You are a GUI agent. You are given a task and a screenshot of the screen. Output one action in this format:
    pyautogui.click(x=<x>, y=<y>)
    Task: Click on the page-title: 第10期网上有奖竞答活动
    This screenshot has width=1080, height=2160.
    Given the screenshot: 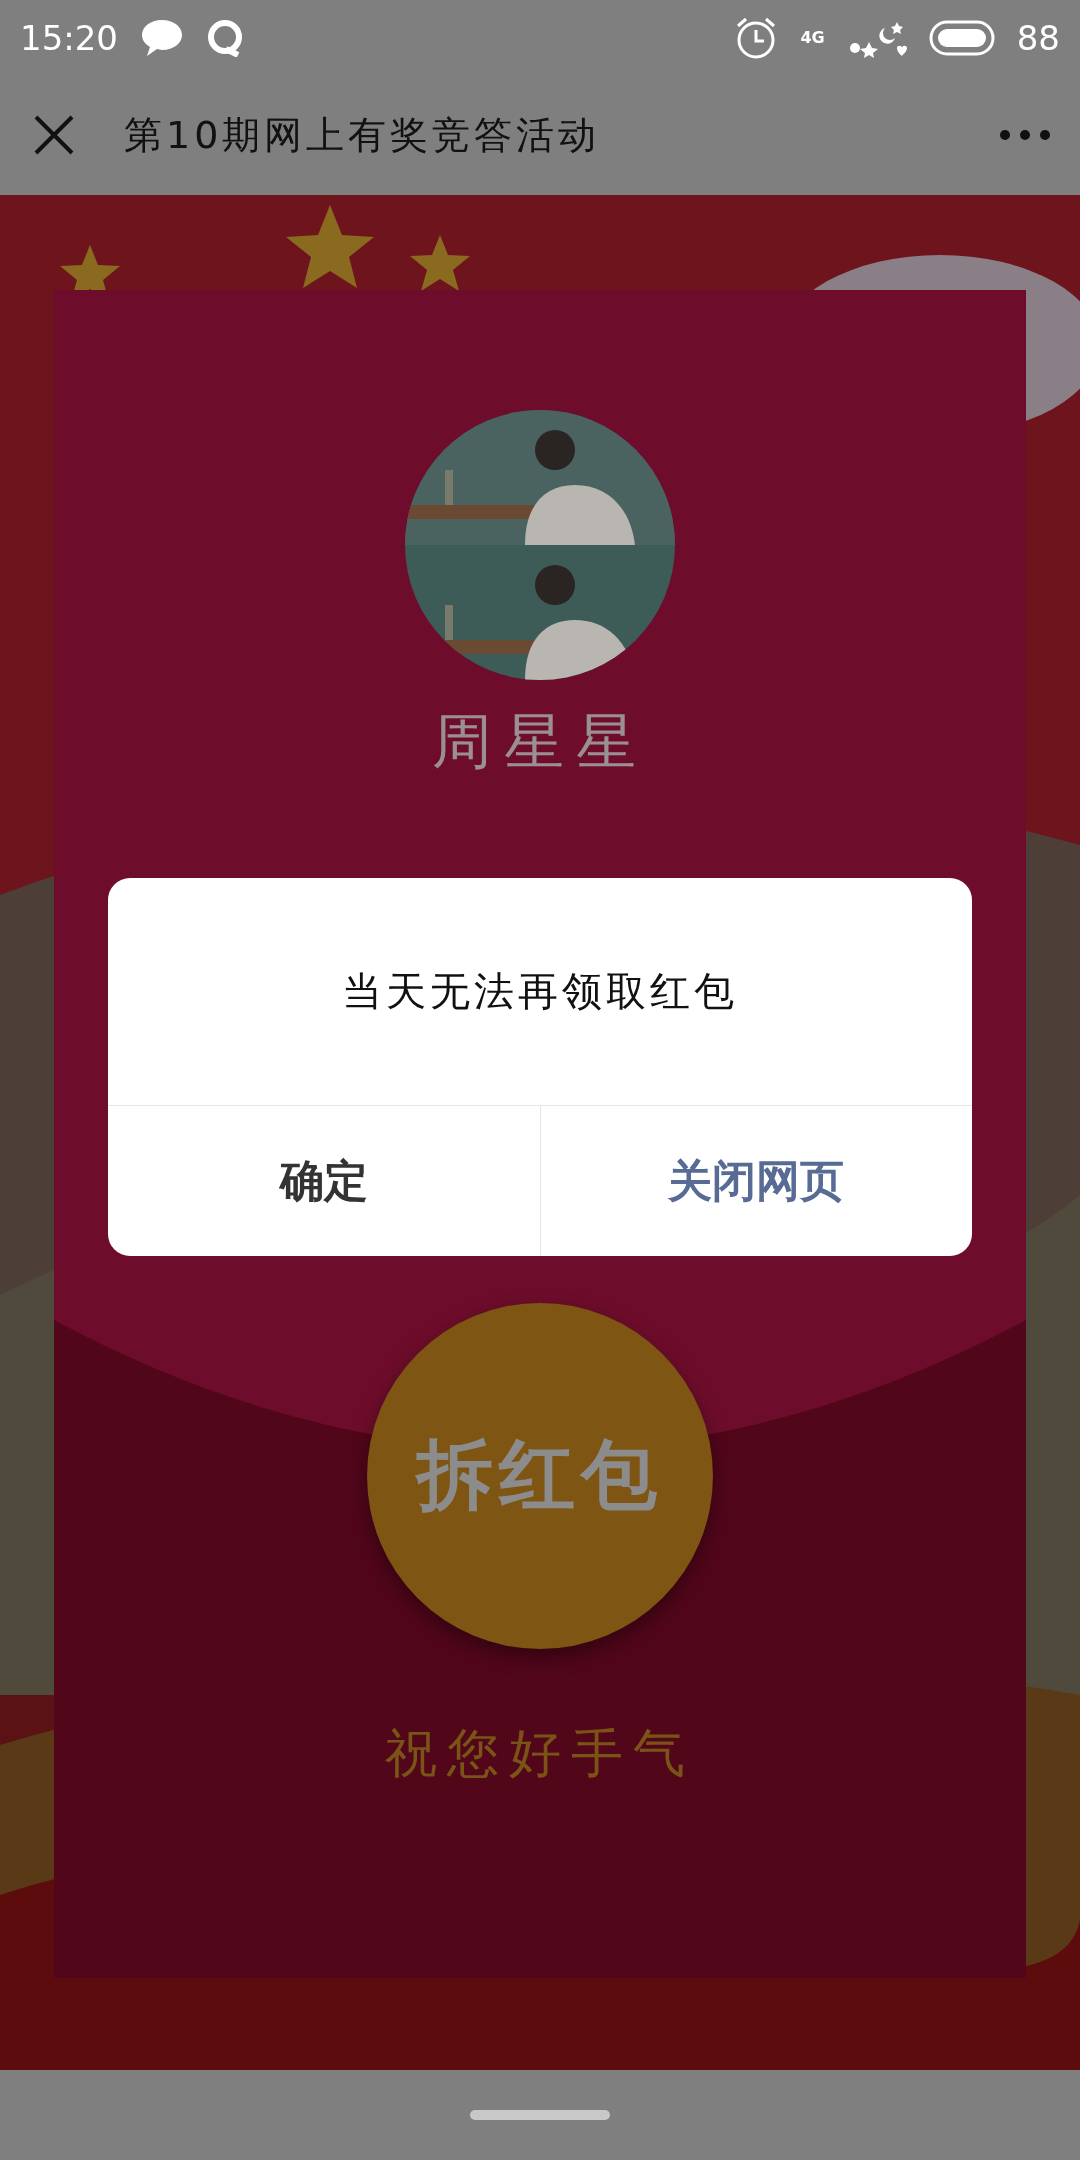 What is the action you would take?
    pyautogui.click(x=363, y=135)
    